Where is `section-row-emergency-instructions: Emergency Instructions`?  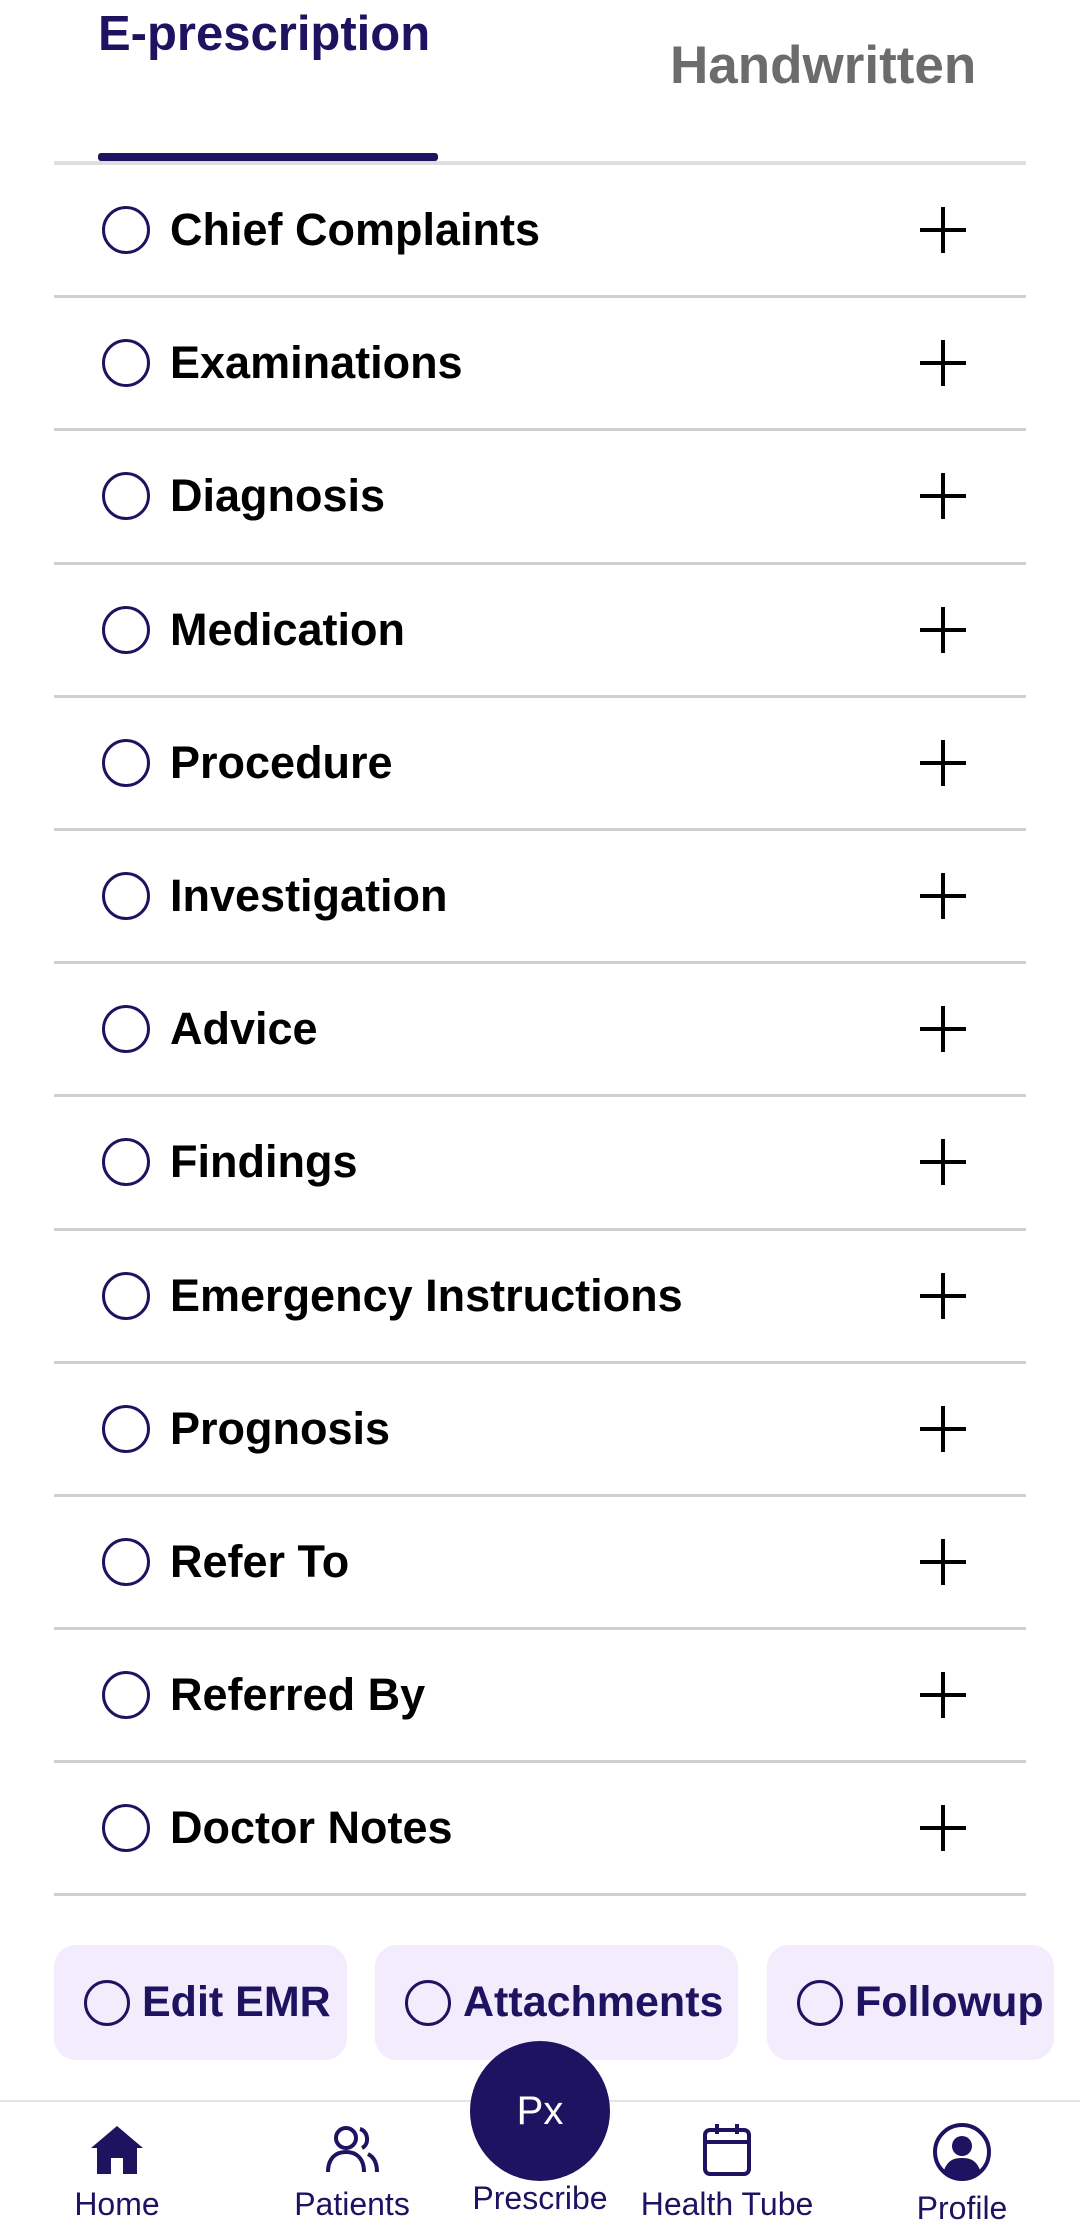 section-row-emergency-instructions: Emergency Instructions is located at coordinates (540, 1297).